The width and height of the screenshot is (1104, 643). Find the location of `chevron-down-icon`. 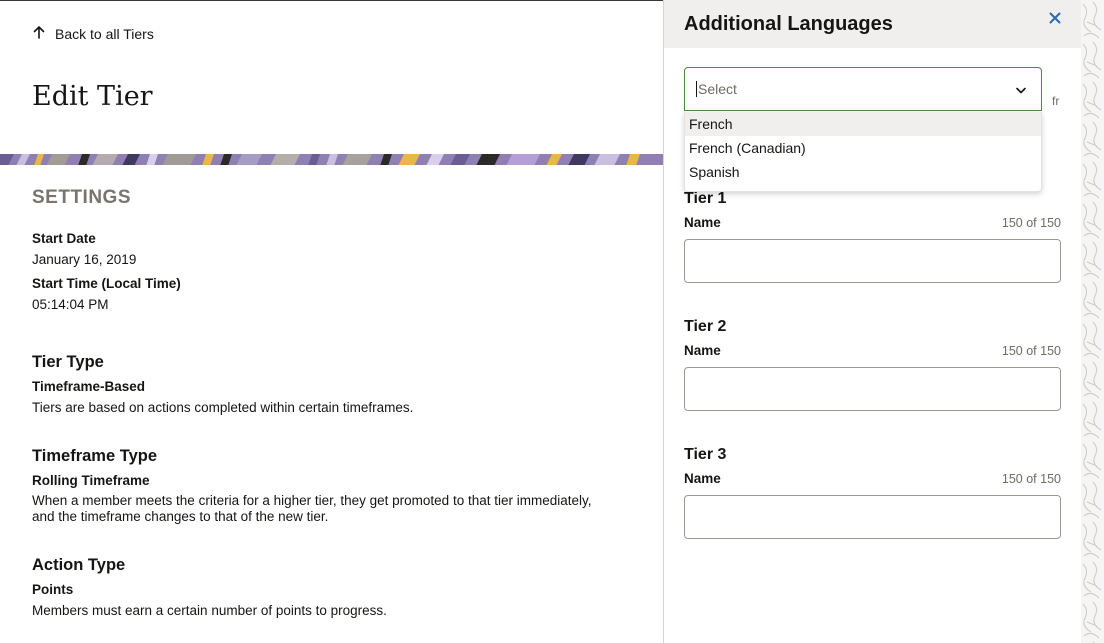

chevron-down-icon is located at coordinates (1021, 89).